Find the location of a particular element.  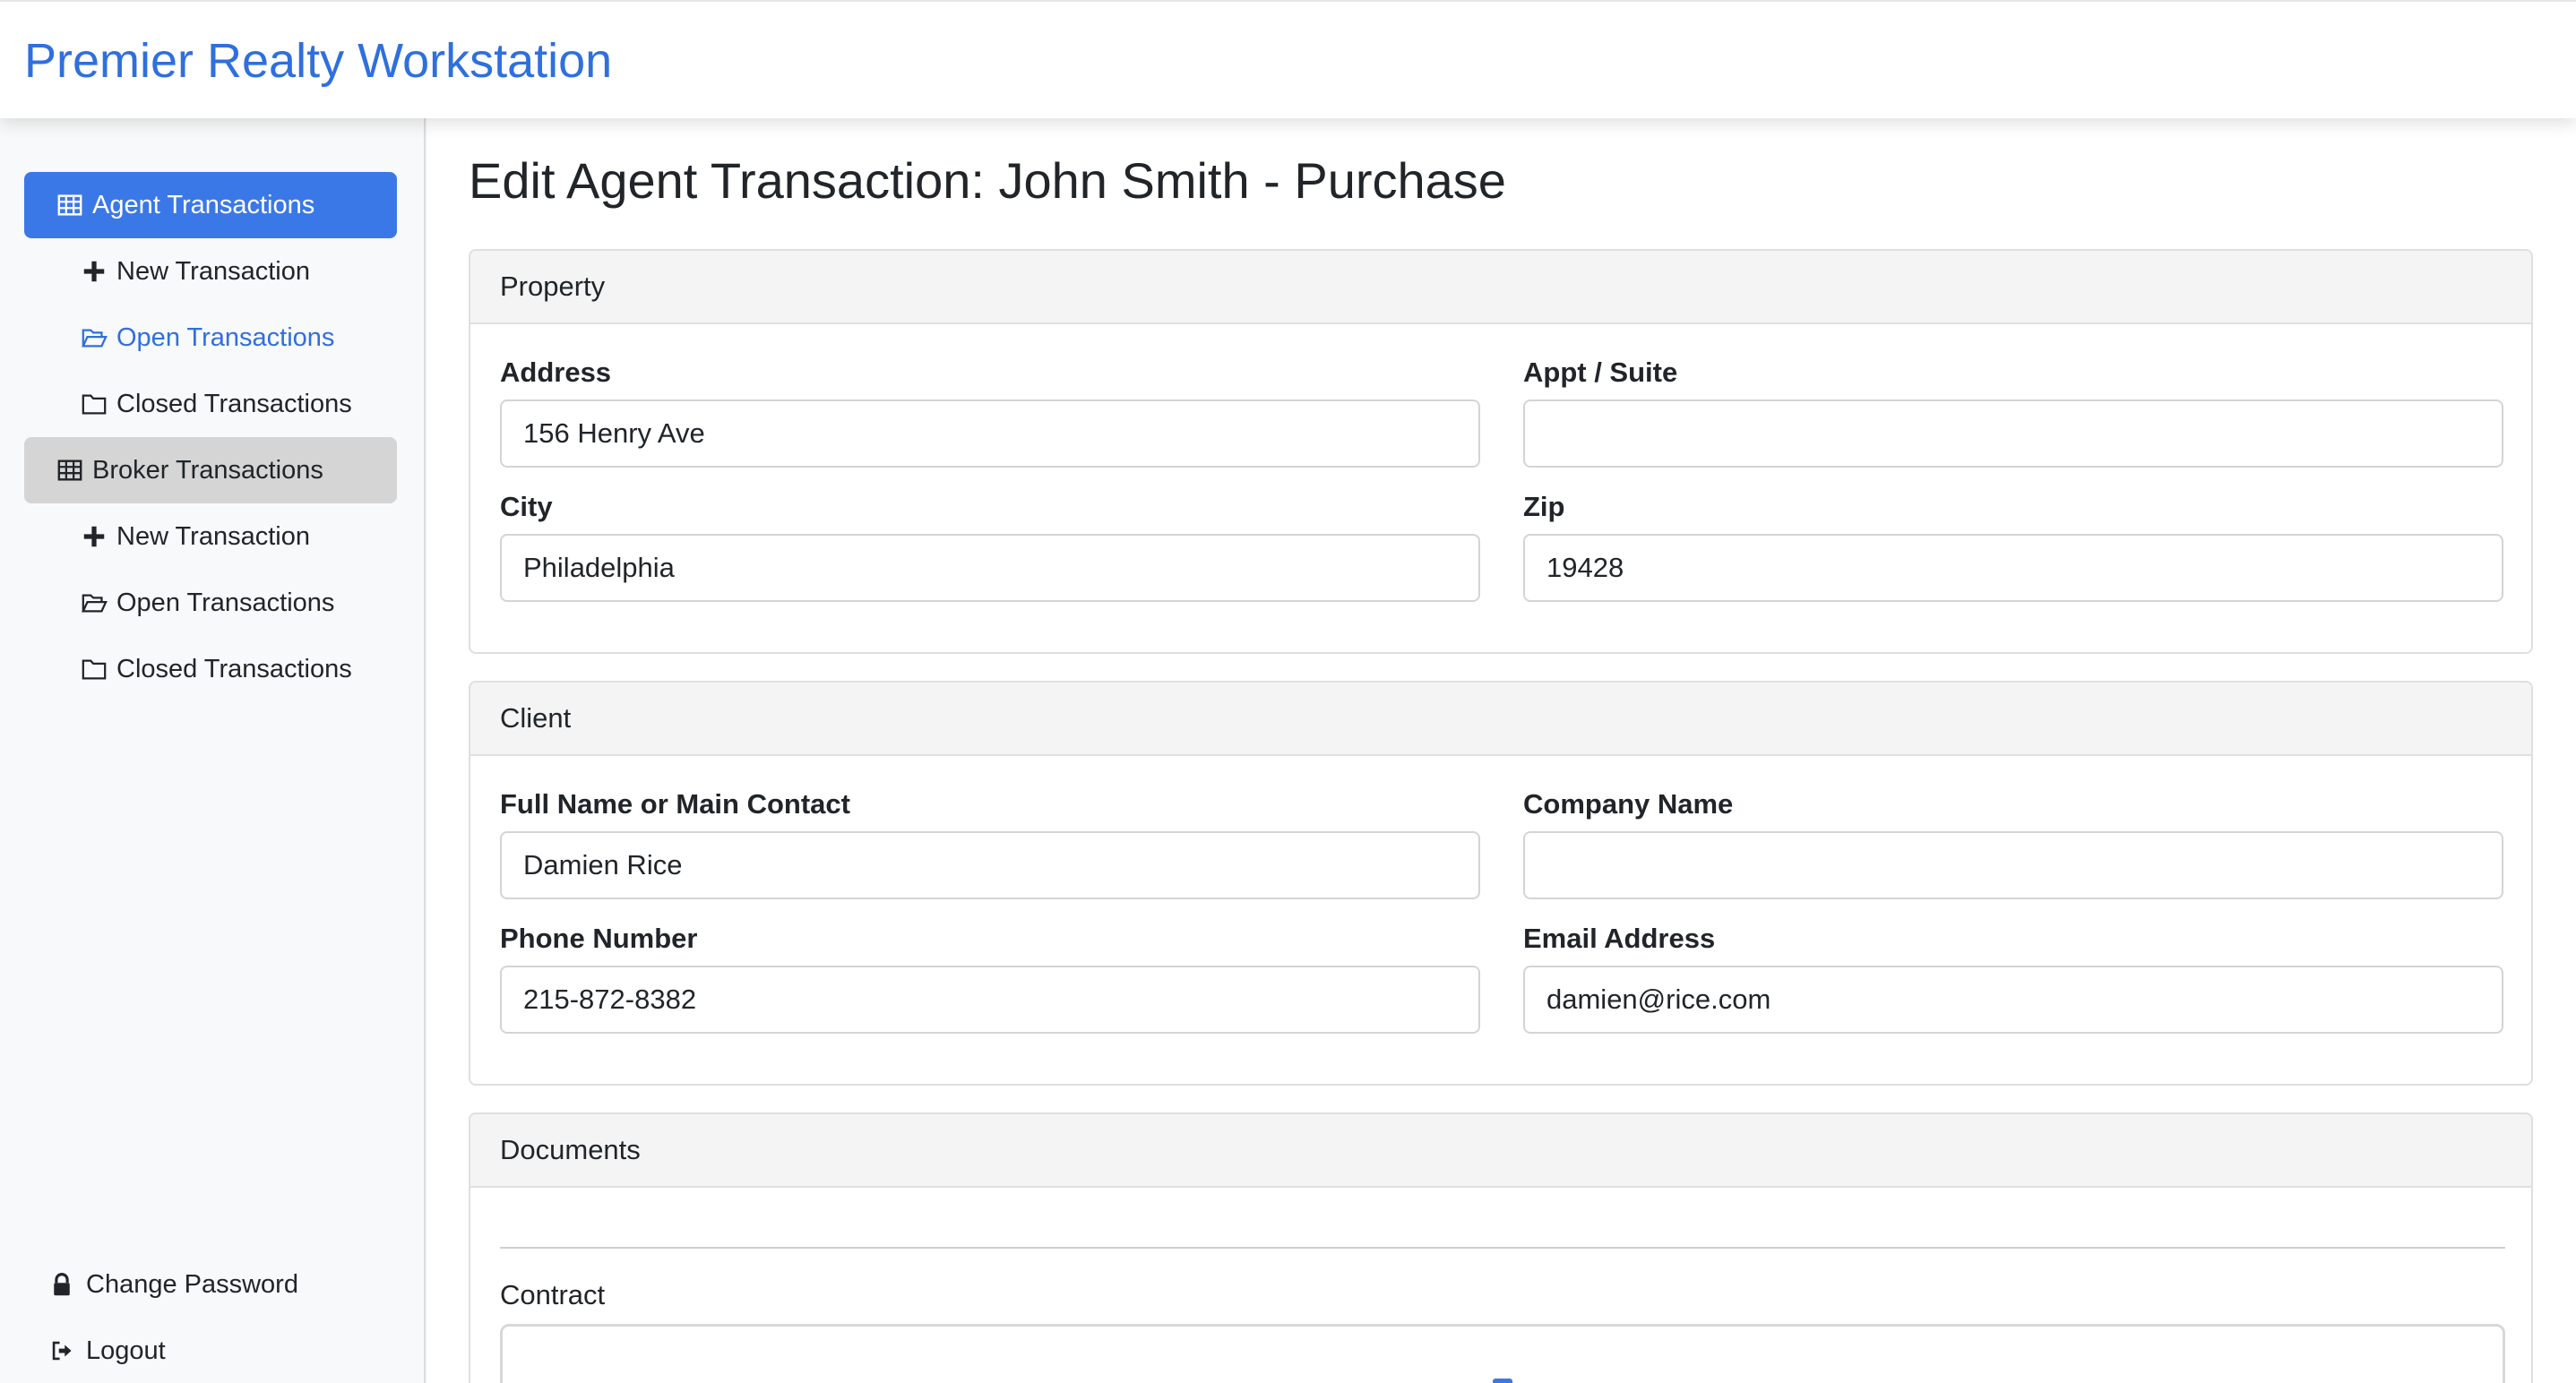

phone-number-label: Phone Number is located at coordinates (599, 938).